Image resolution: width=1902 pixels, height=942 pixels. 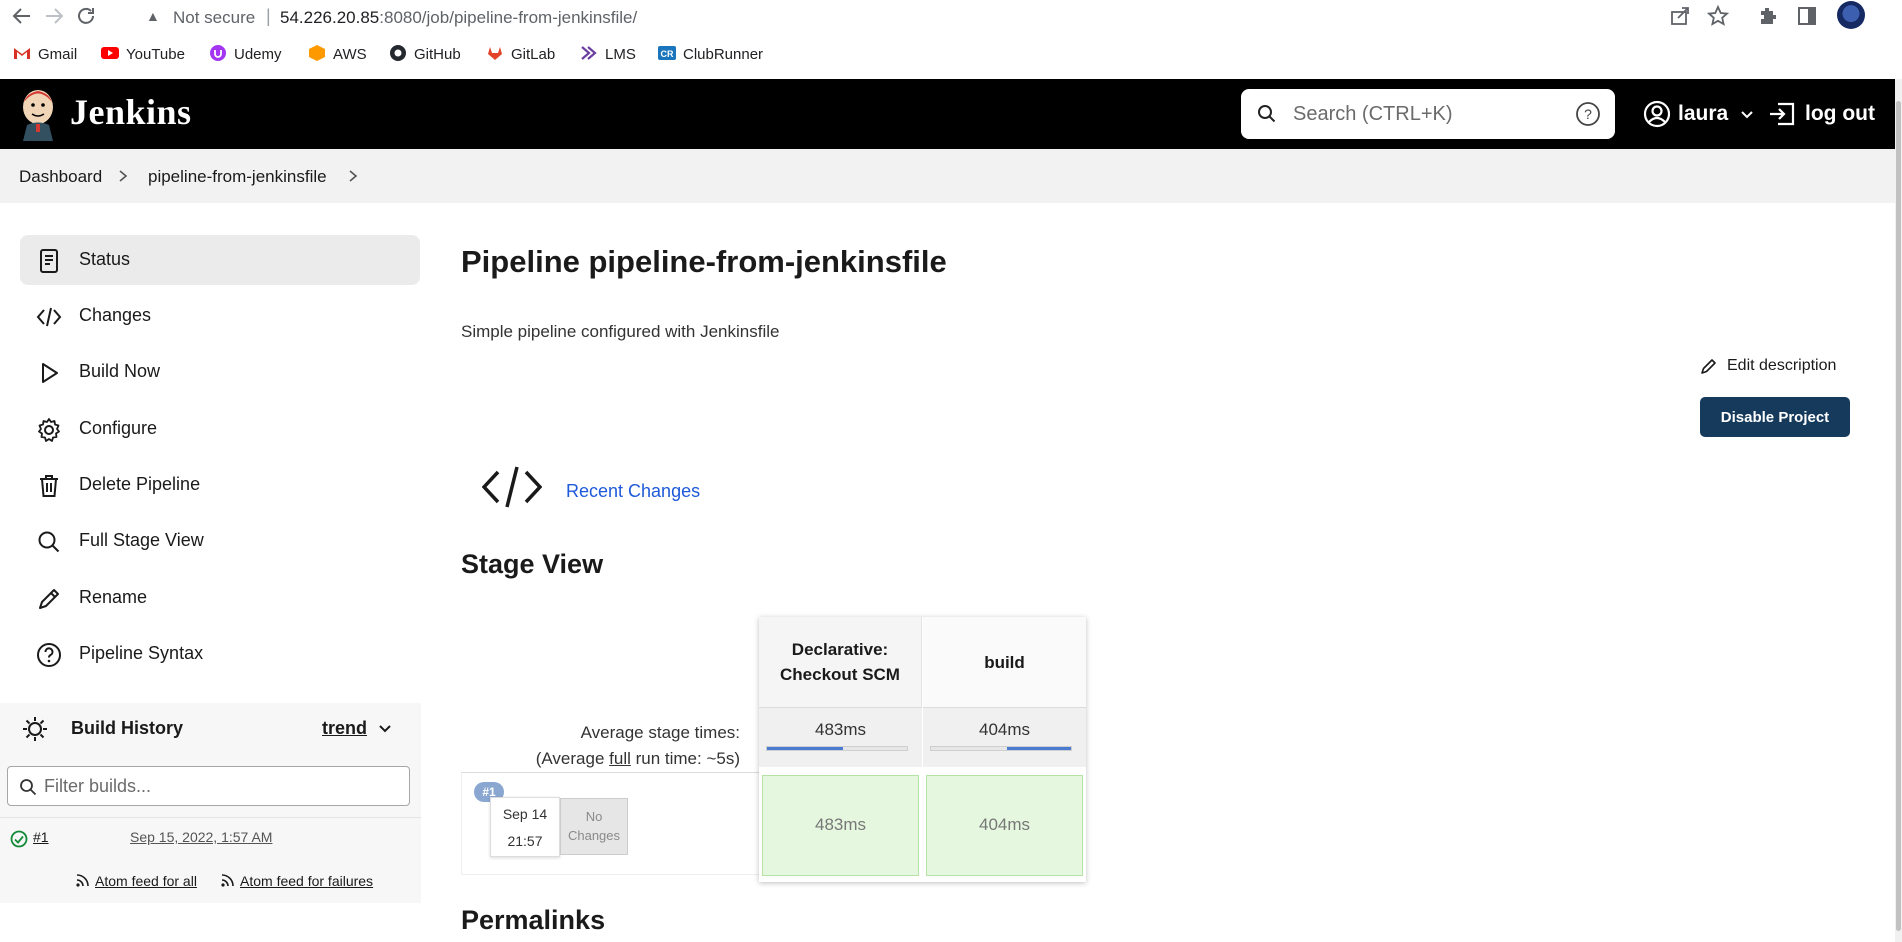 What do you see at coordinates (1680, 16) in the screenshot?
I see `share-icon` at bounding box center [1680, 16].